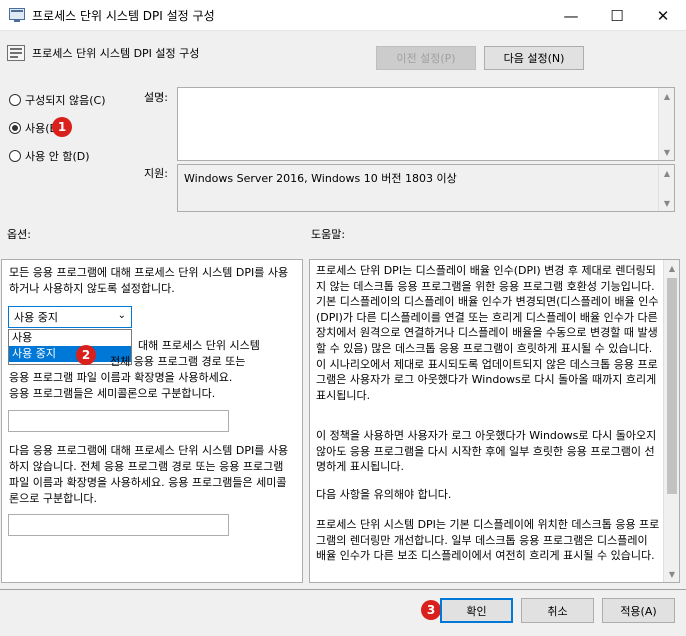  Describe the element at coordinates (62, 127) in the screenshot. I see `step-badge-1: 1` at that location.